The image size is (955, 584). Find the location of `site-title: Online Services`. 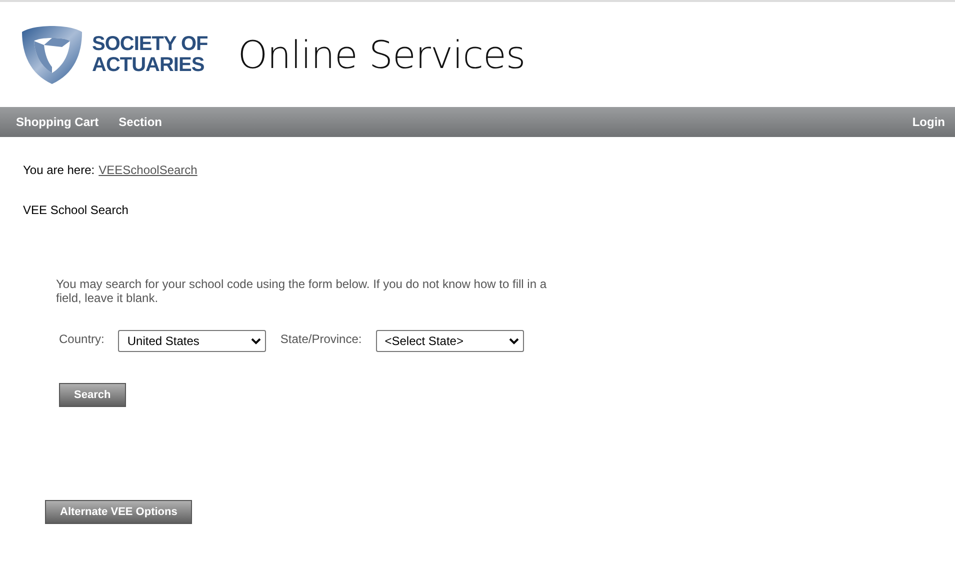

site-title: Online Services is located at coordinates (382, 54).